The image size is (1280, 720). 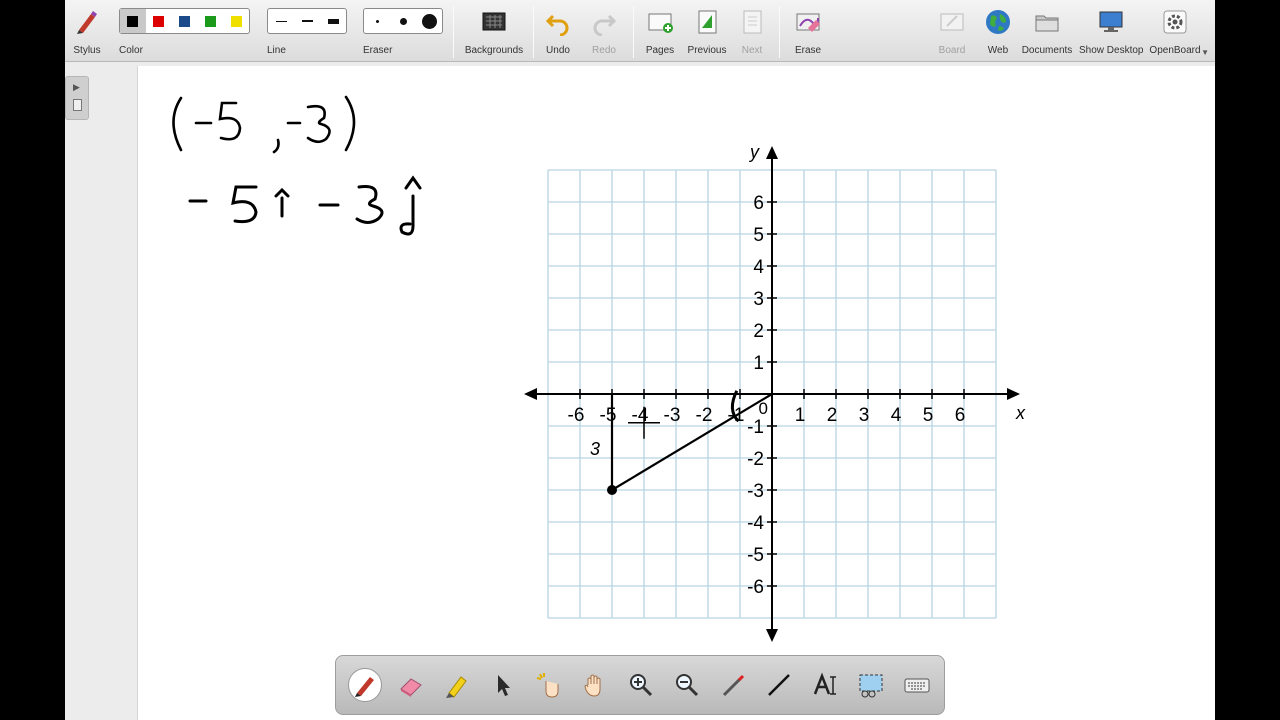 What do you see at coordinates (755, 491) in the screenshot?
I see `y-tick-label: -3` at bounding box center [755, 491].